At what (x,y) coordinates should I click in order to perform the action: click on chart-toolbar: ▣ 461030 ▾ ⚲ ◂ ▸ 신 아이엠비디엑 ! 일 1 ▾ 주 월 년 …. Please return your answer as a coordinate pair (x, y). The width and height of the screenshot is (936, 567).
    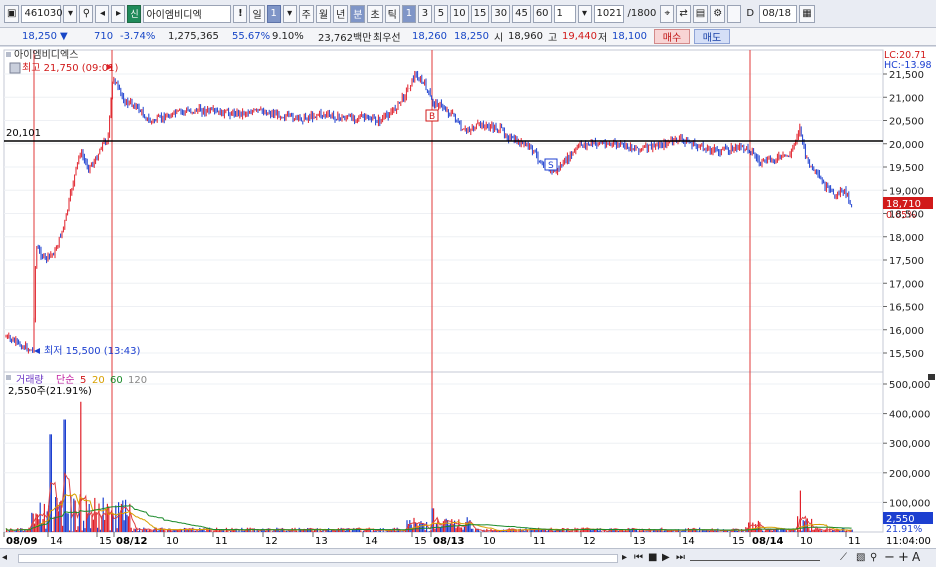
    Looking at the image, I should click on (468, 14).